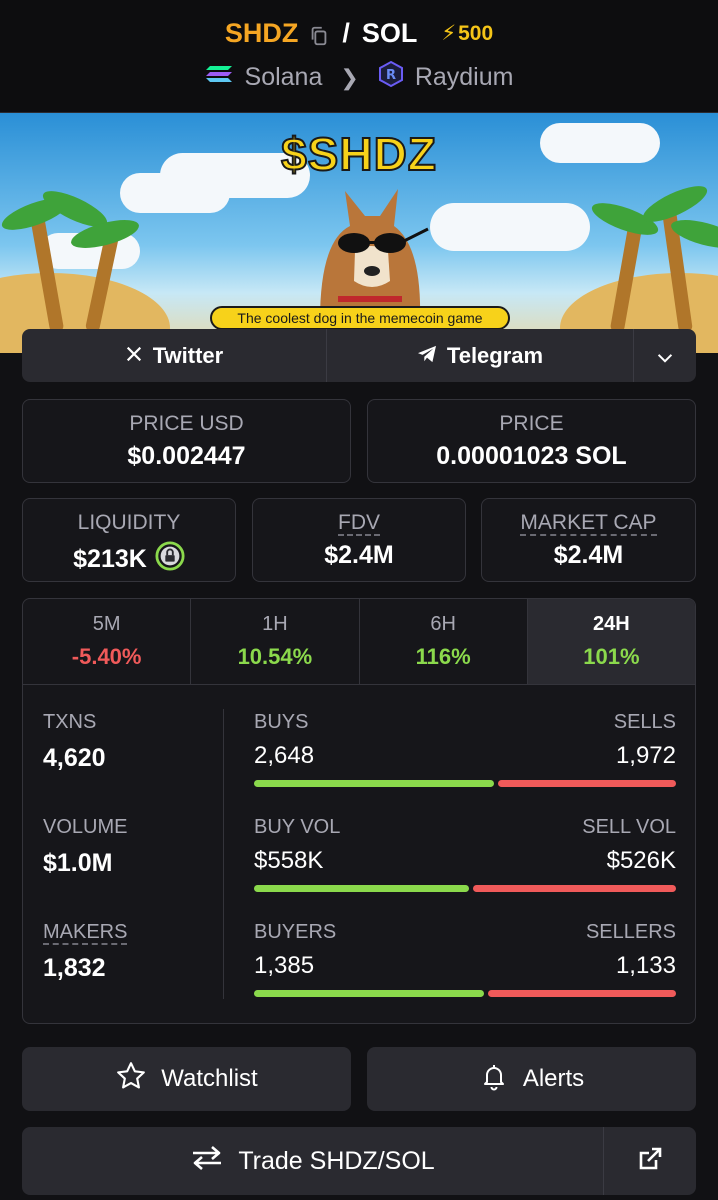 Image resolution: width=718 pixels, height=1200 pixels. I want to click on buys-sells-ratio-bar, so click(465, 784).